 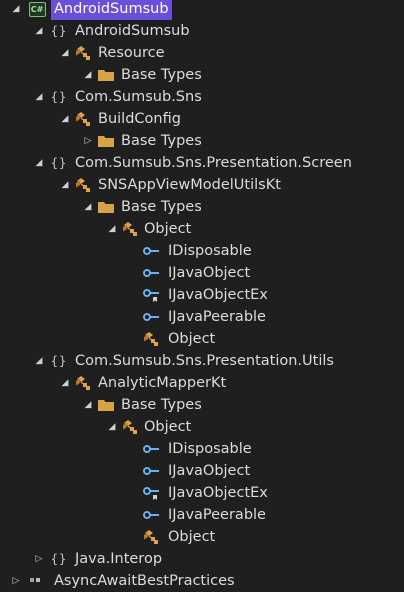 What do you see at coordinates (213, 163) in the screenshot?
I see `tree-node-label: Com.Sumsub.Sns.Presentation.Screen` at bounding box center [213, 163].